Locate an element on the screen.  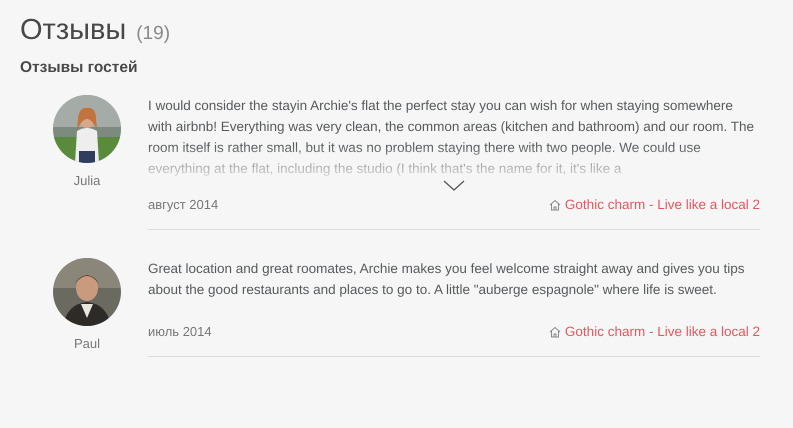
review-date: июль 2014 is located at coordinates (180, 331).